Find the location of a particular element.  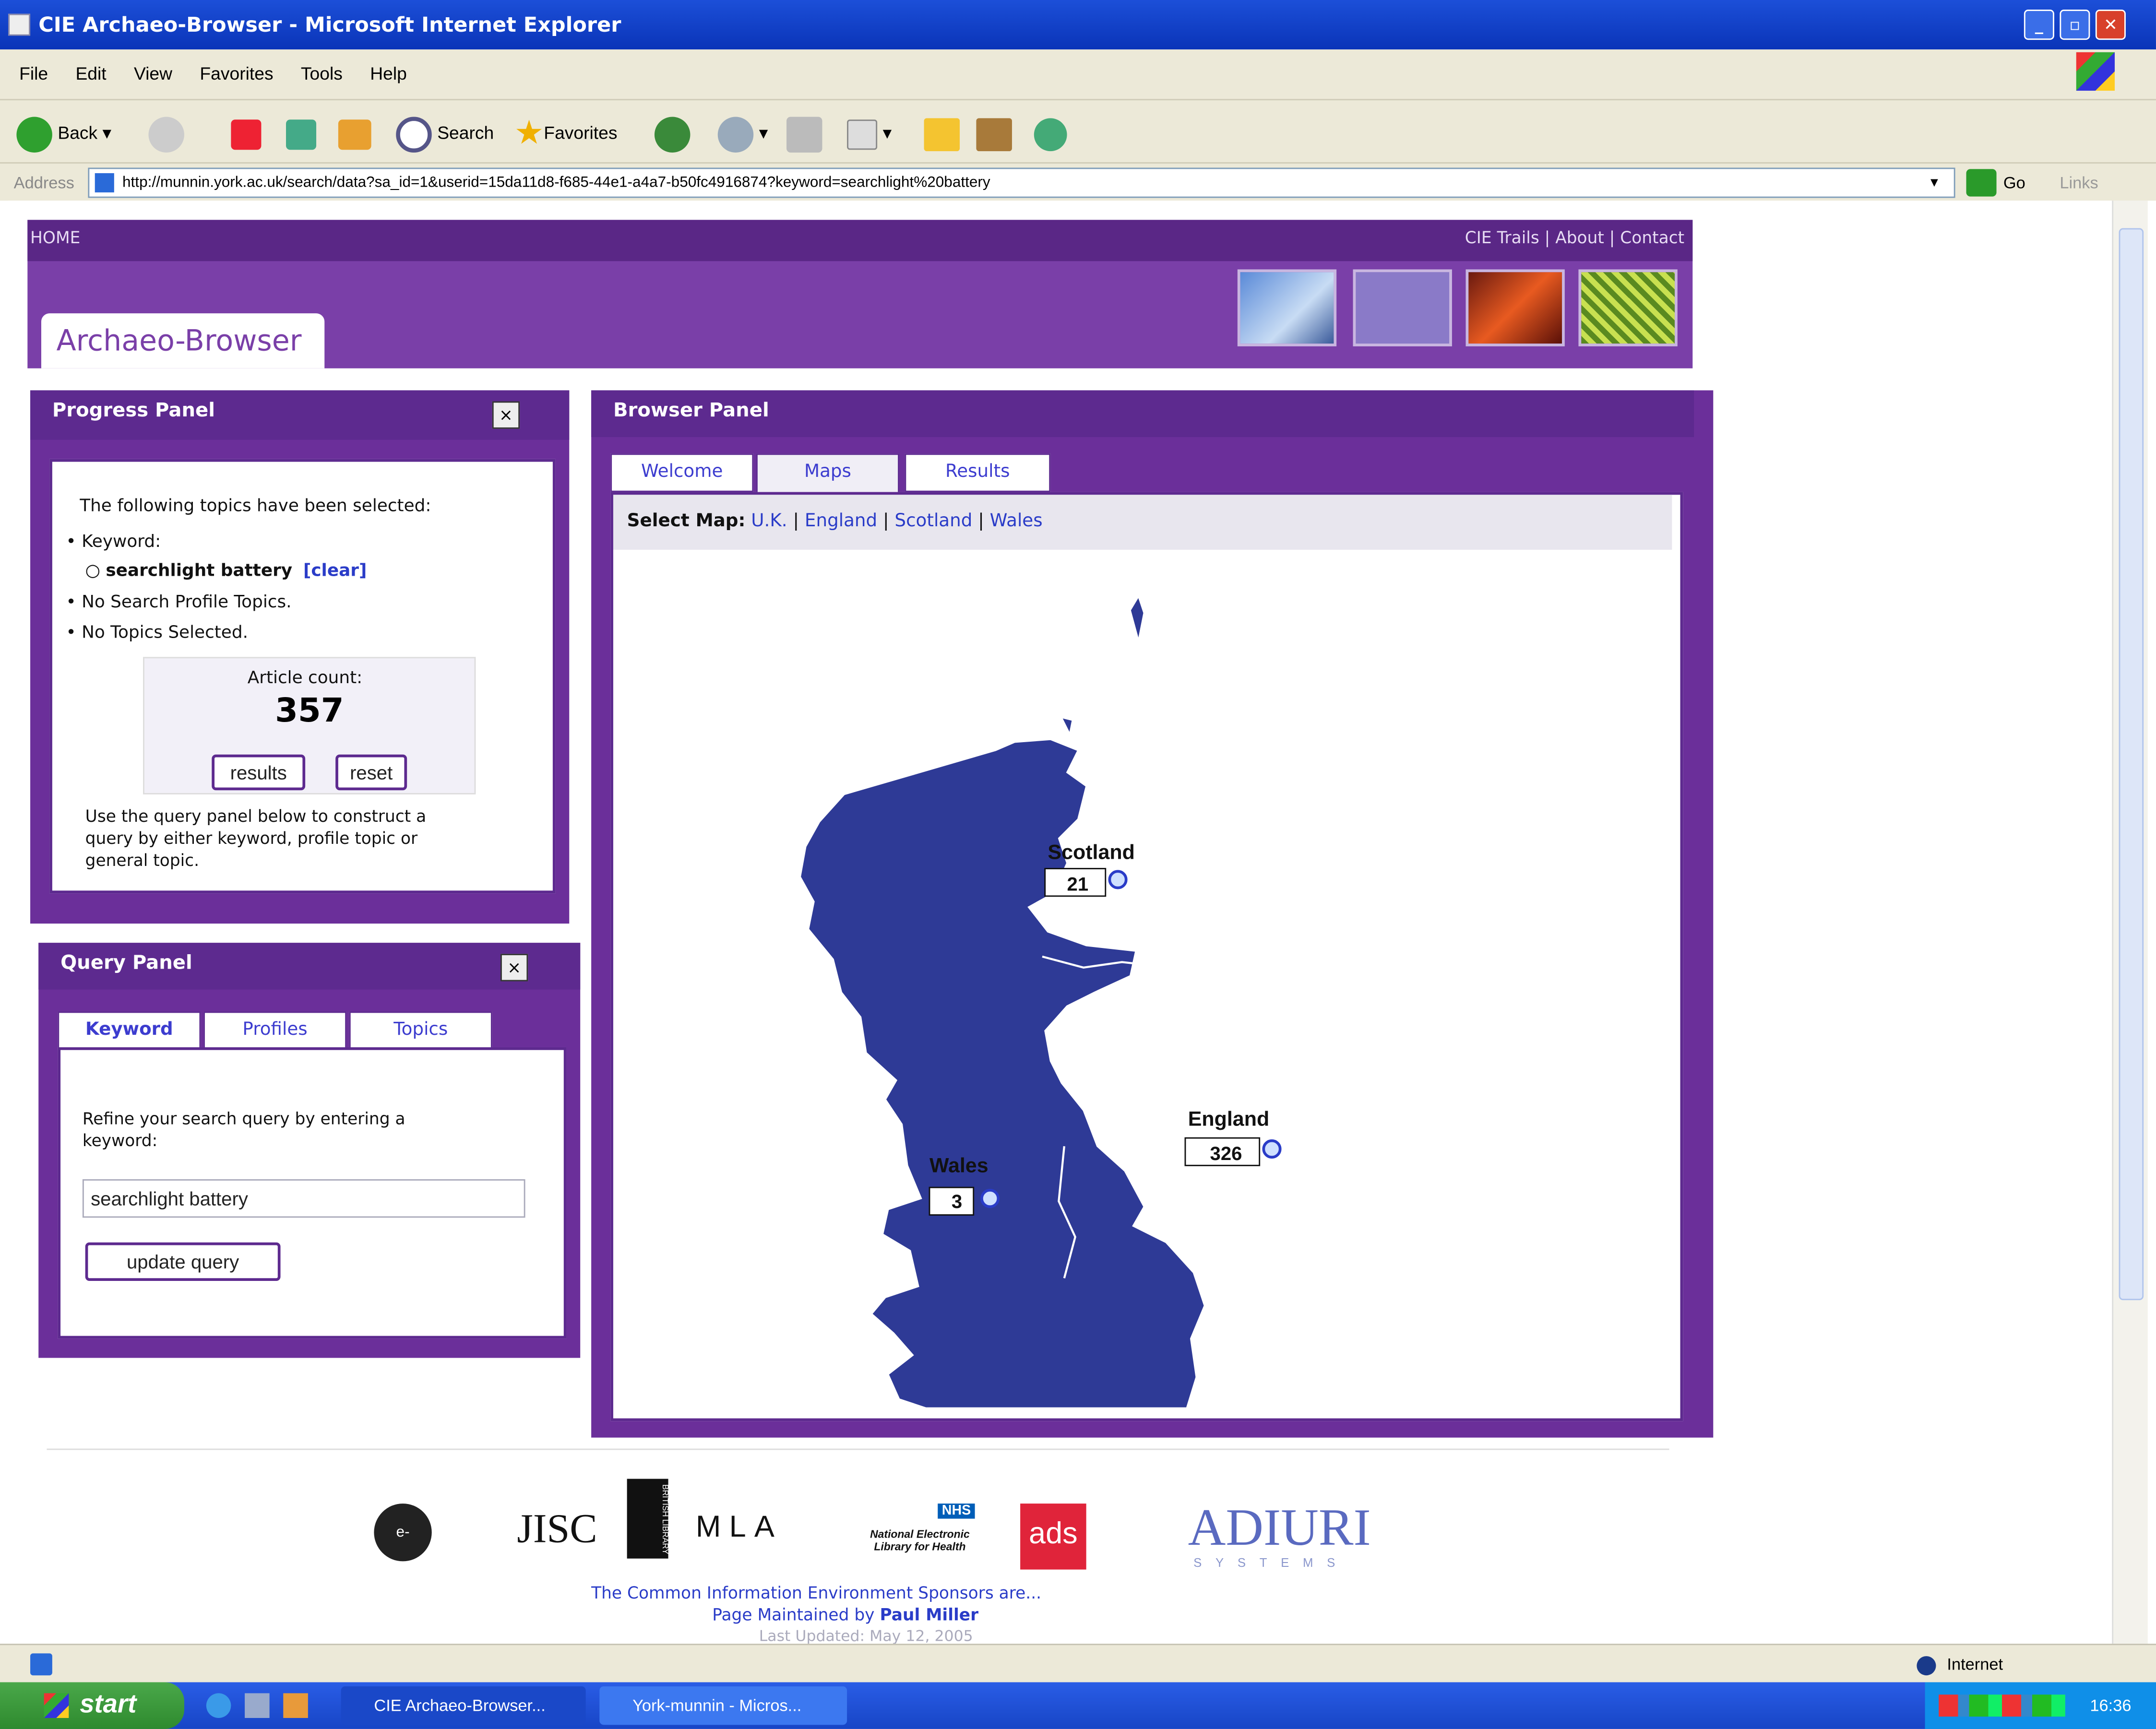

messenger-button is located at coordinates (1053, 133).